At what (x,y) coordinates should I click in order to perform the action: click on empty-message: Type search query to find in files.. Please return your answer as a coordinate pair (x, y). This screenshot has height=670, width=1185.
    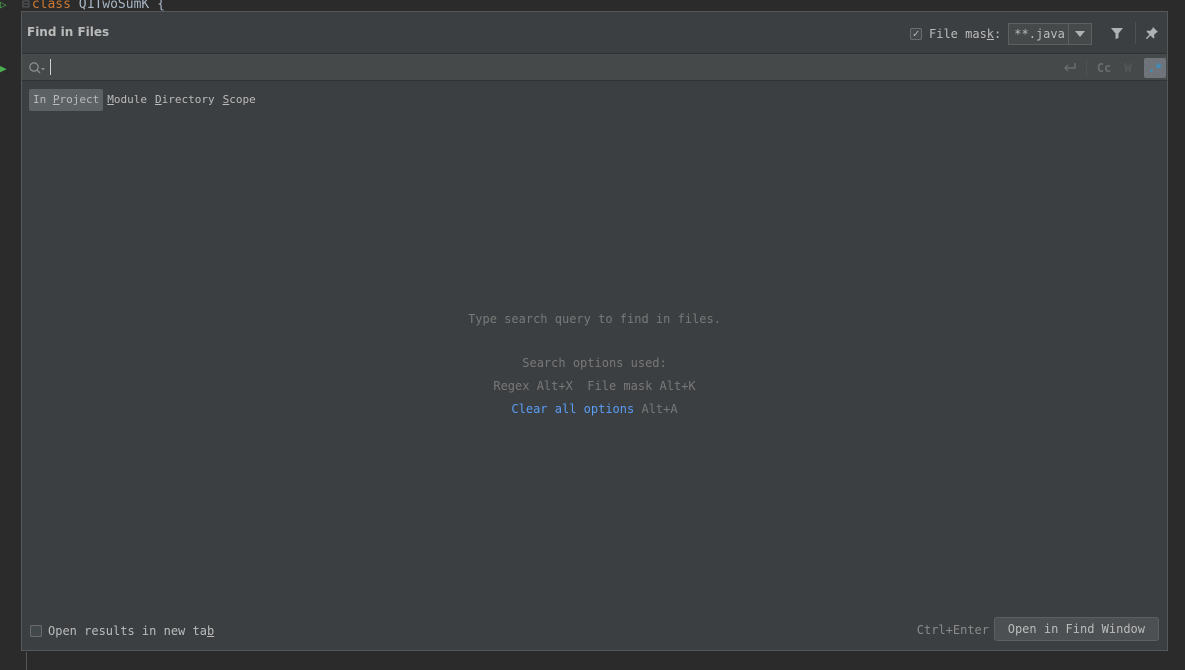
    Looking at the image, I should click on (594, 319).